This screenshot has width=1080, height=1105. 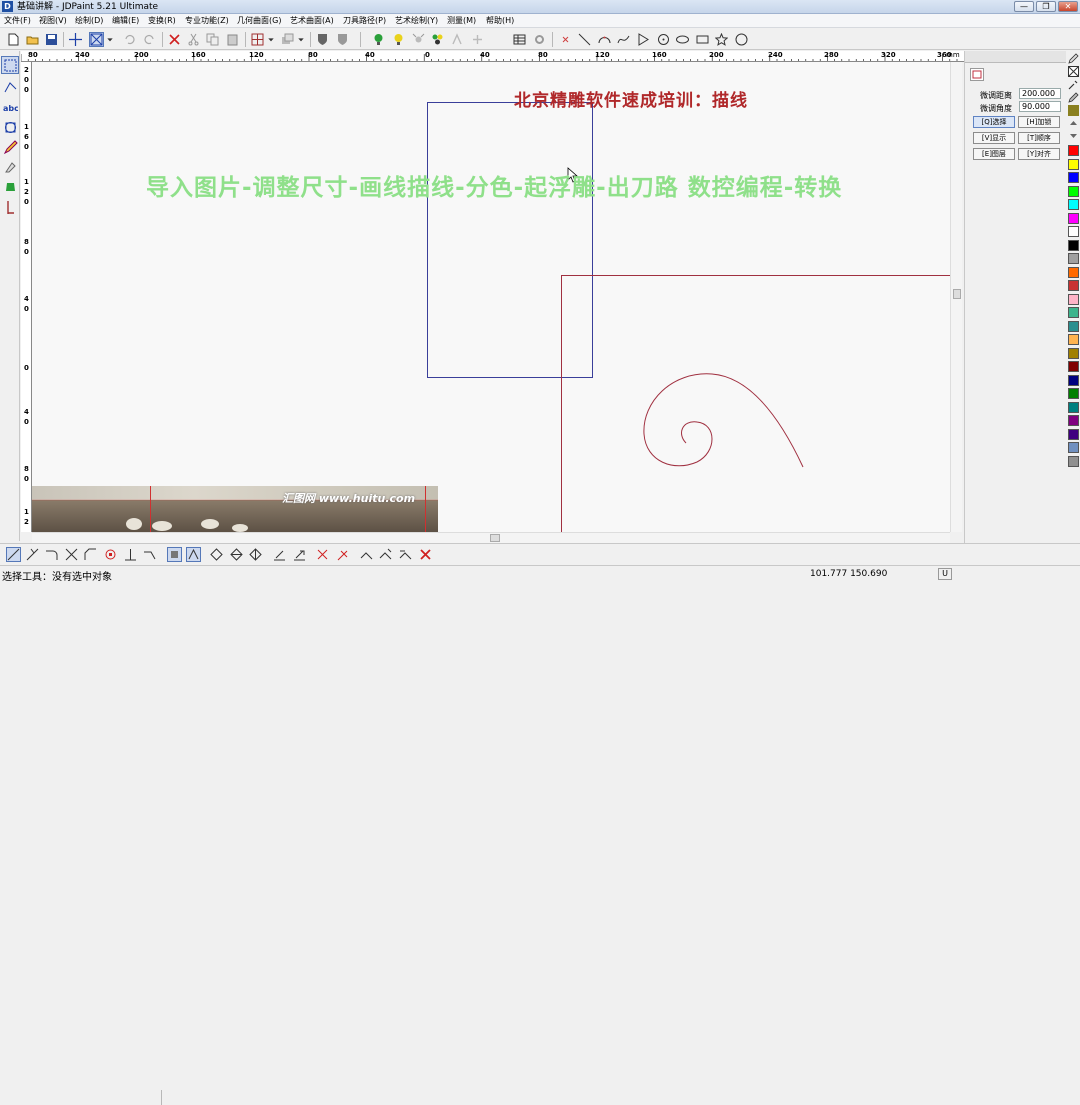 I want to click on diamond-a-icon, so click(x=216, y=554).